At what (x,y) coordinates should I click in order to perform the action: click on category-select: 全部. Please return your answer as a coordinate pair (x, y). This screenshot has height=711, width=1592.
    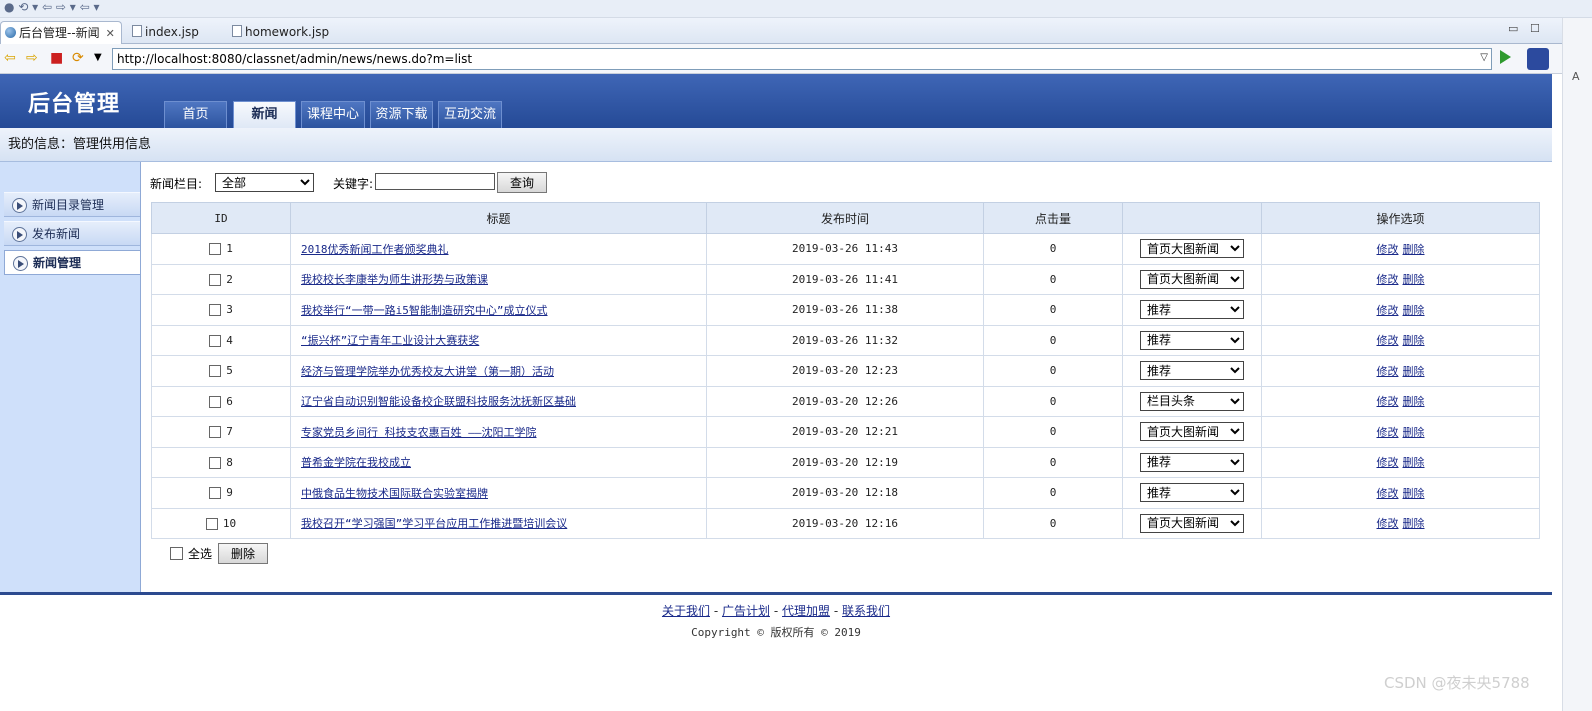
    Looking at the image, I should click on (264, 182).